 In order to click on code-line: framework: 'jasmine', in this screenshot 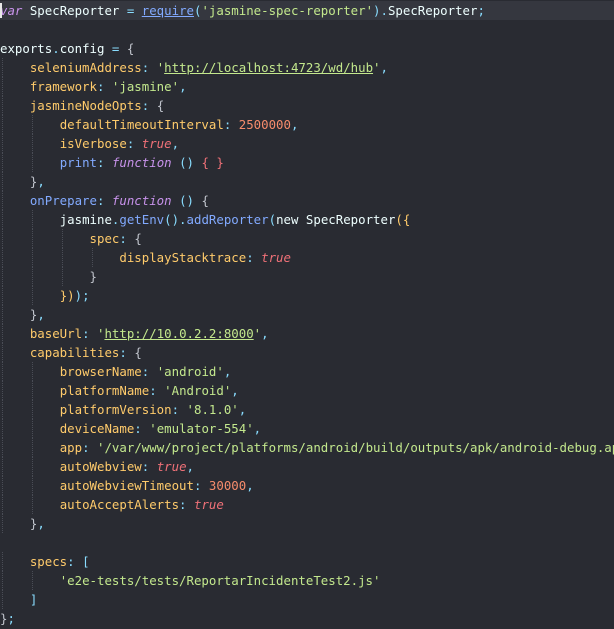, I will do `click(307, 86)`.